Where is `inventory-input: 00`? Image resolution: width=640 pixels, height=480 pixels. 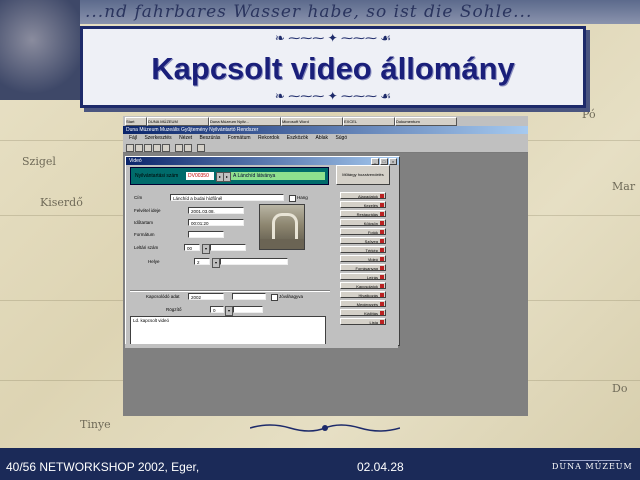
inventory-input: 00 is located at coordinates (192, 247).